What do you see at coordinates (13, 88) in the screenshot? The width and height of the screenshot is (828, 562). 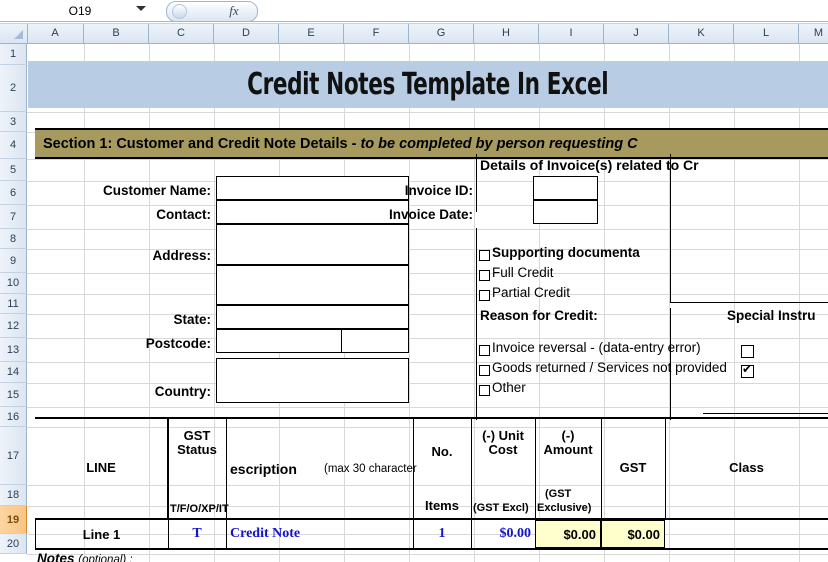 I see `row-header-2: 2` at bounding box center [13, 88].